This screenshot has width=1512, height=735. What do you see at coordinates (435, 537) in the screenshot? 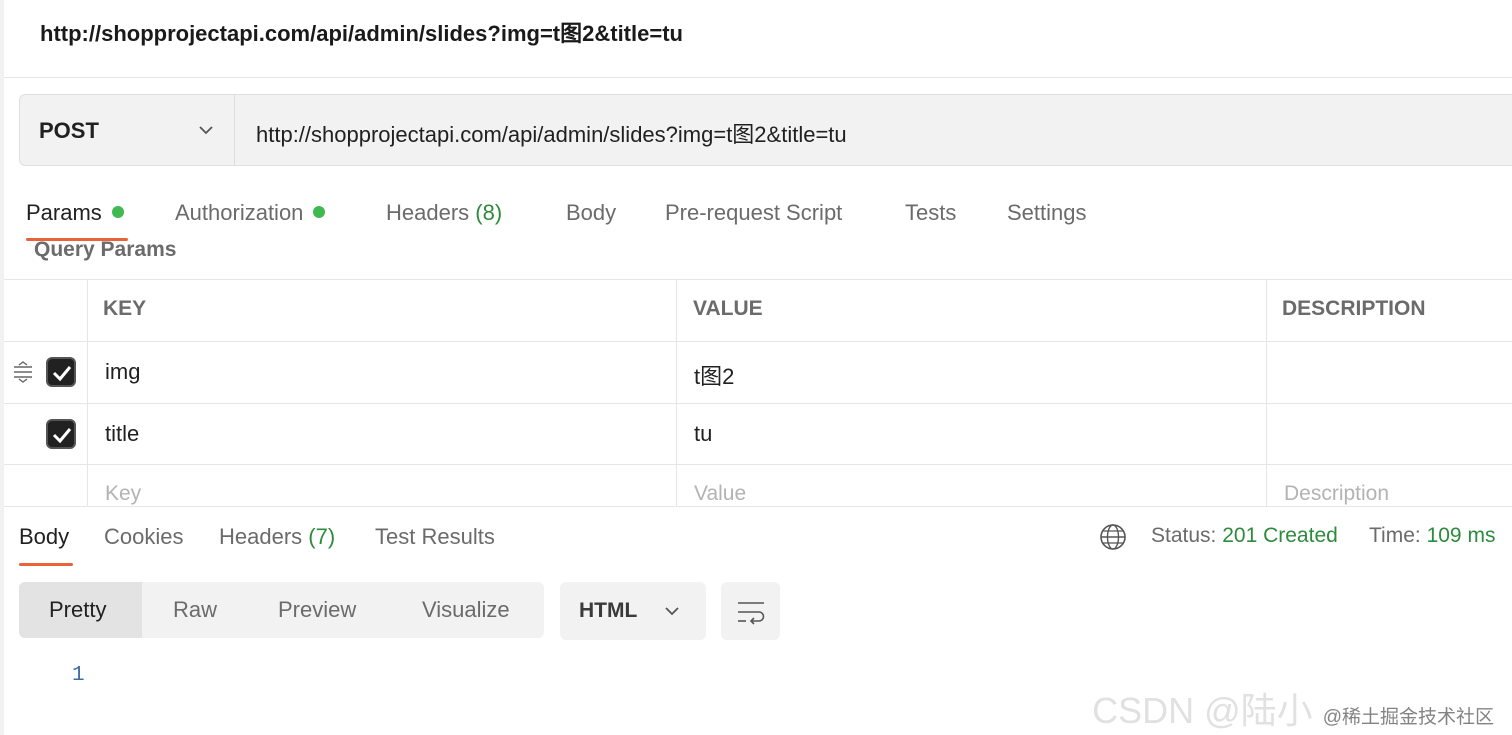
I see `response-tab-test-results: Test Results` at bounding box center [435, 537].